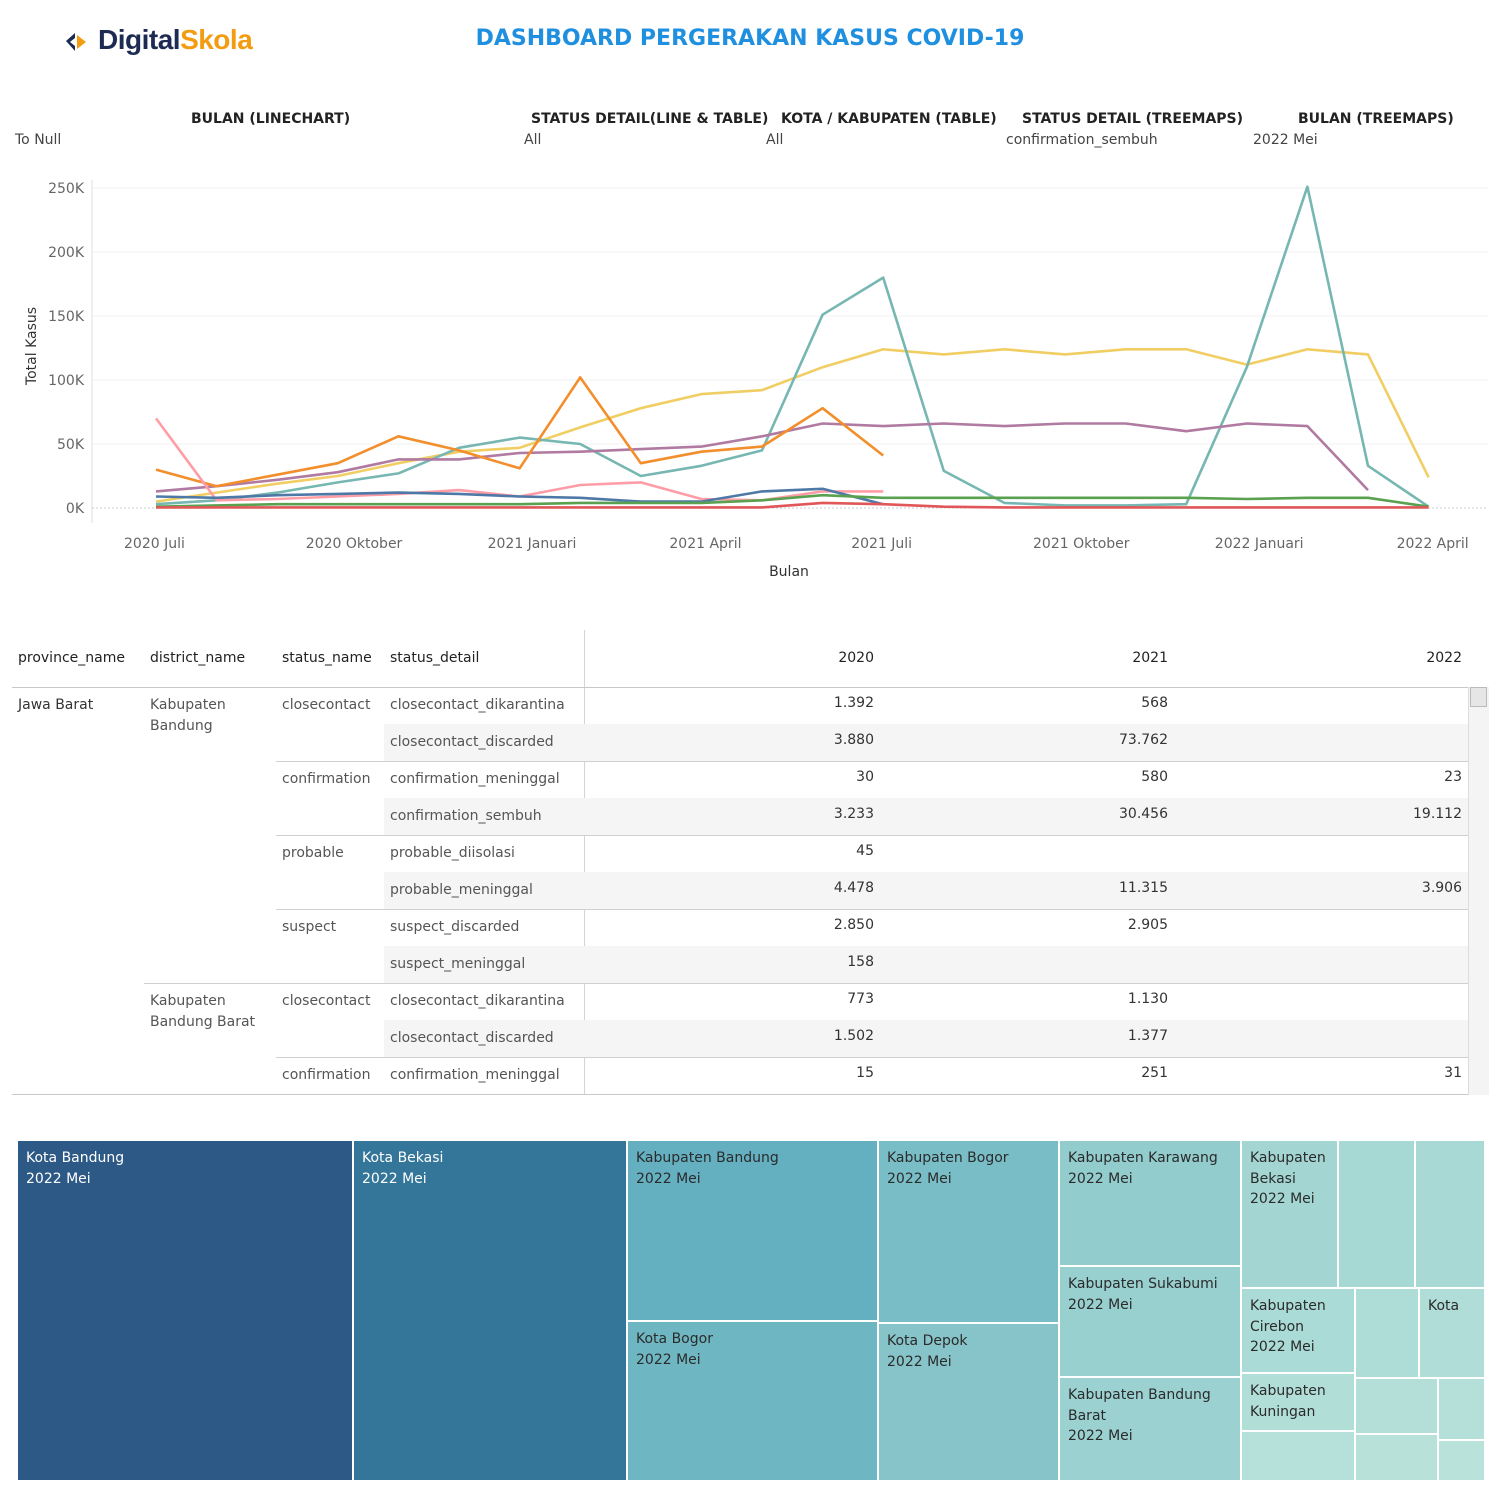 The width and height of the screenshot is (1500, 1500). What do you see at coordinates (1289, 1214) in the screenshot?
I see `treemap-tile: Kabupaten Bekasi 2022 Mei` at bounding box center [1289, 1214].